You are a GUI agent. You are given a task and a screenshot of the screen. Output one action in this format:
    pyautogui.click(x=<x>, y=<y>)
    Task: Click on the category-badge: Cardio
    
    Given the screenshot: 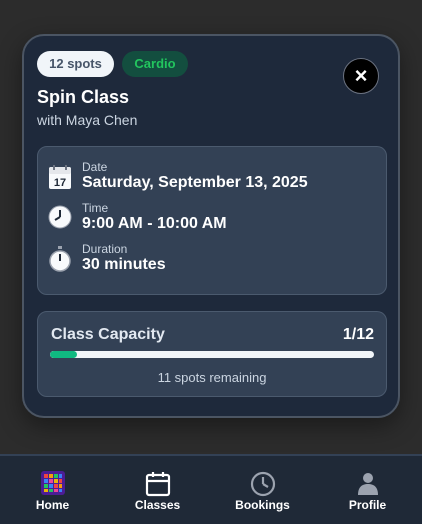 What is the action you would take?
    pyautogui.click(x=155, y=64)
    